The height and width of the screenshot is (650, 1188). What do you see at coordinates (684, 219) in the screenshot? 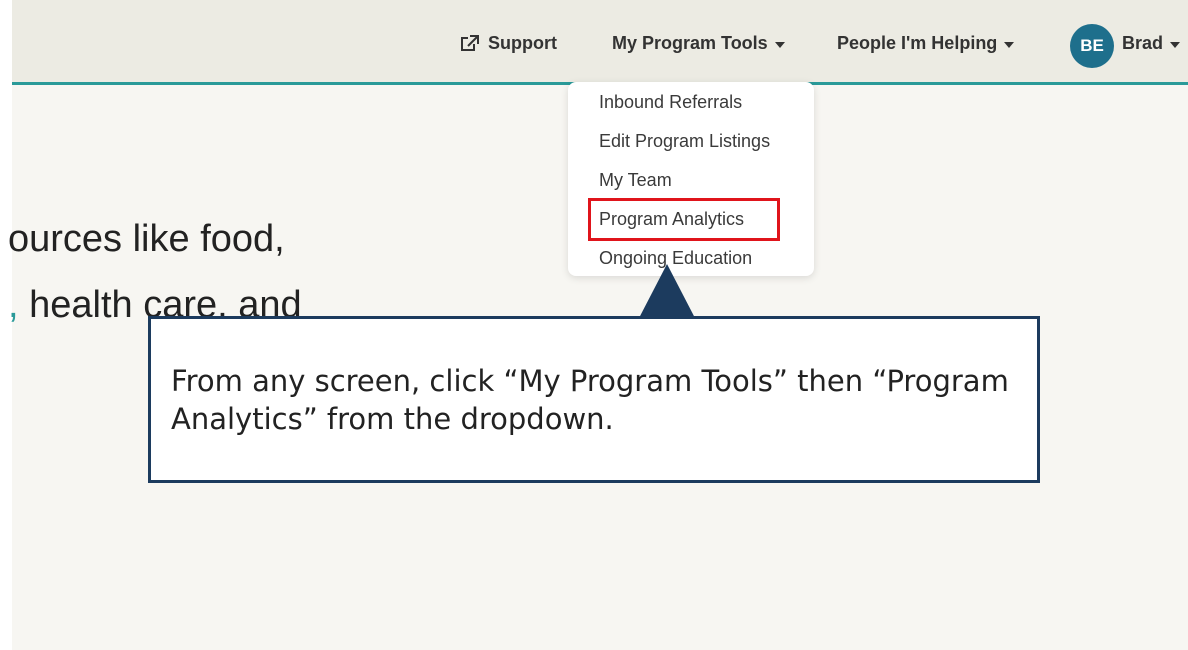
I see `program-analytics-highlight` at bounding box center [684, 219].